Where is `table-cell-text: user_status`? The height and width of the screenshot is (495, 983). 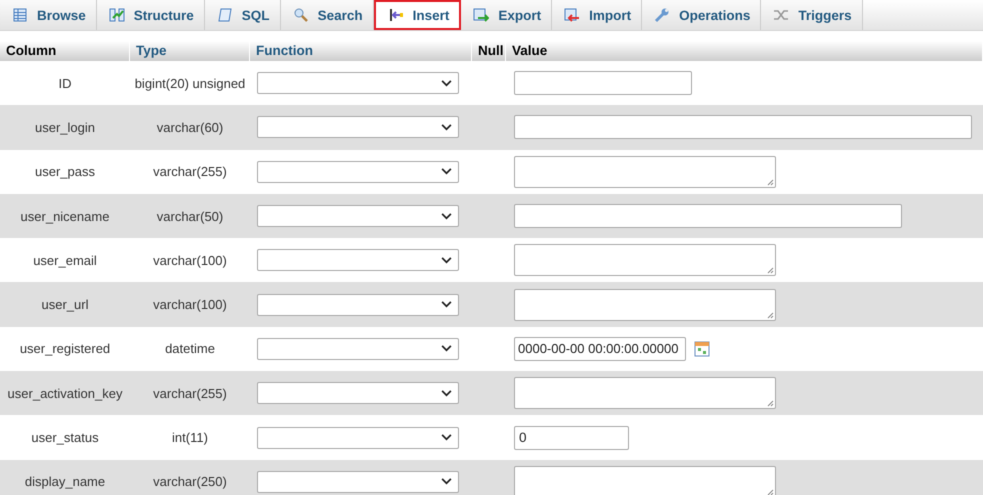 table-cell-text: user_status is located at coordinates (65, 438).